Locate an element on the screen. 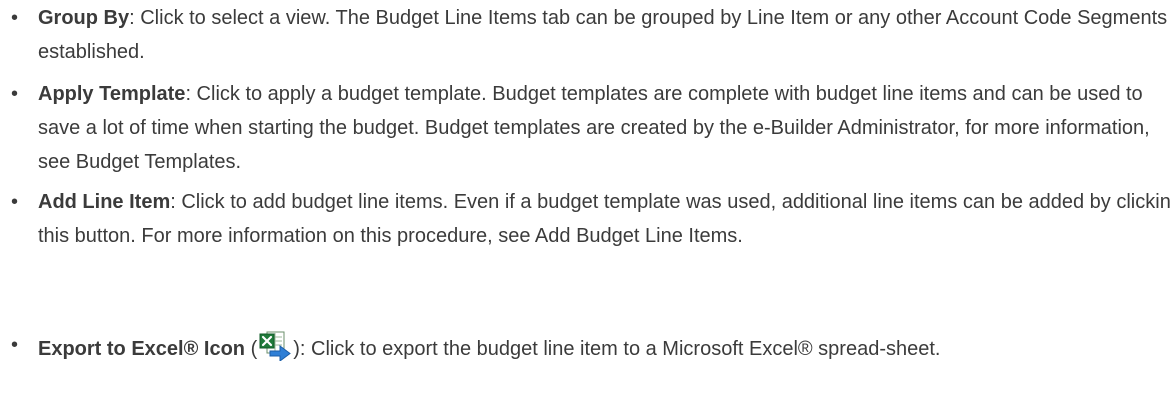 The width and height of the screenshot is (1171, 417). term-label: Export to Excel® Icon is located at coordinates (142, 349).